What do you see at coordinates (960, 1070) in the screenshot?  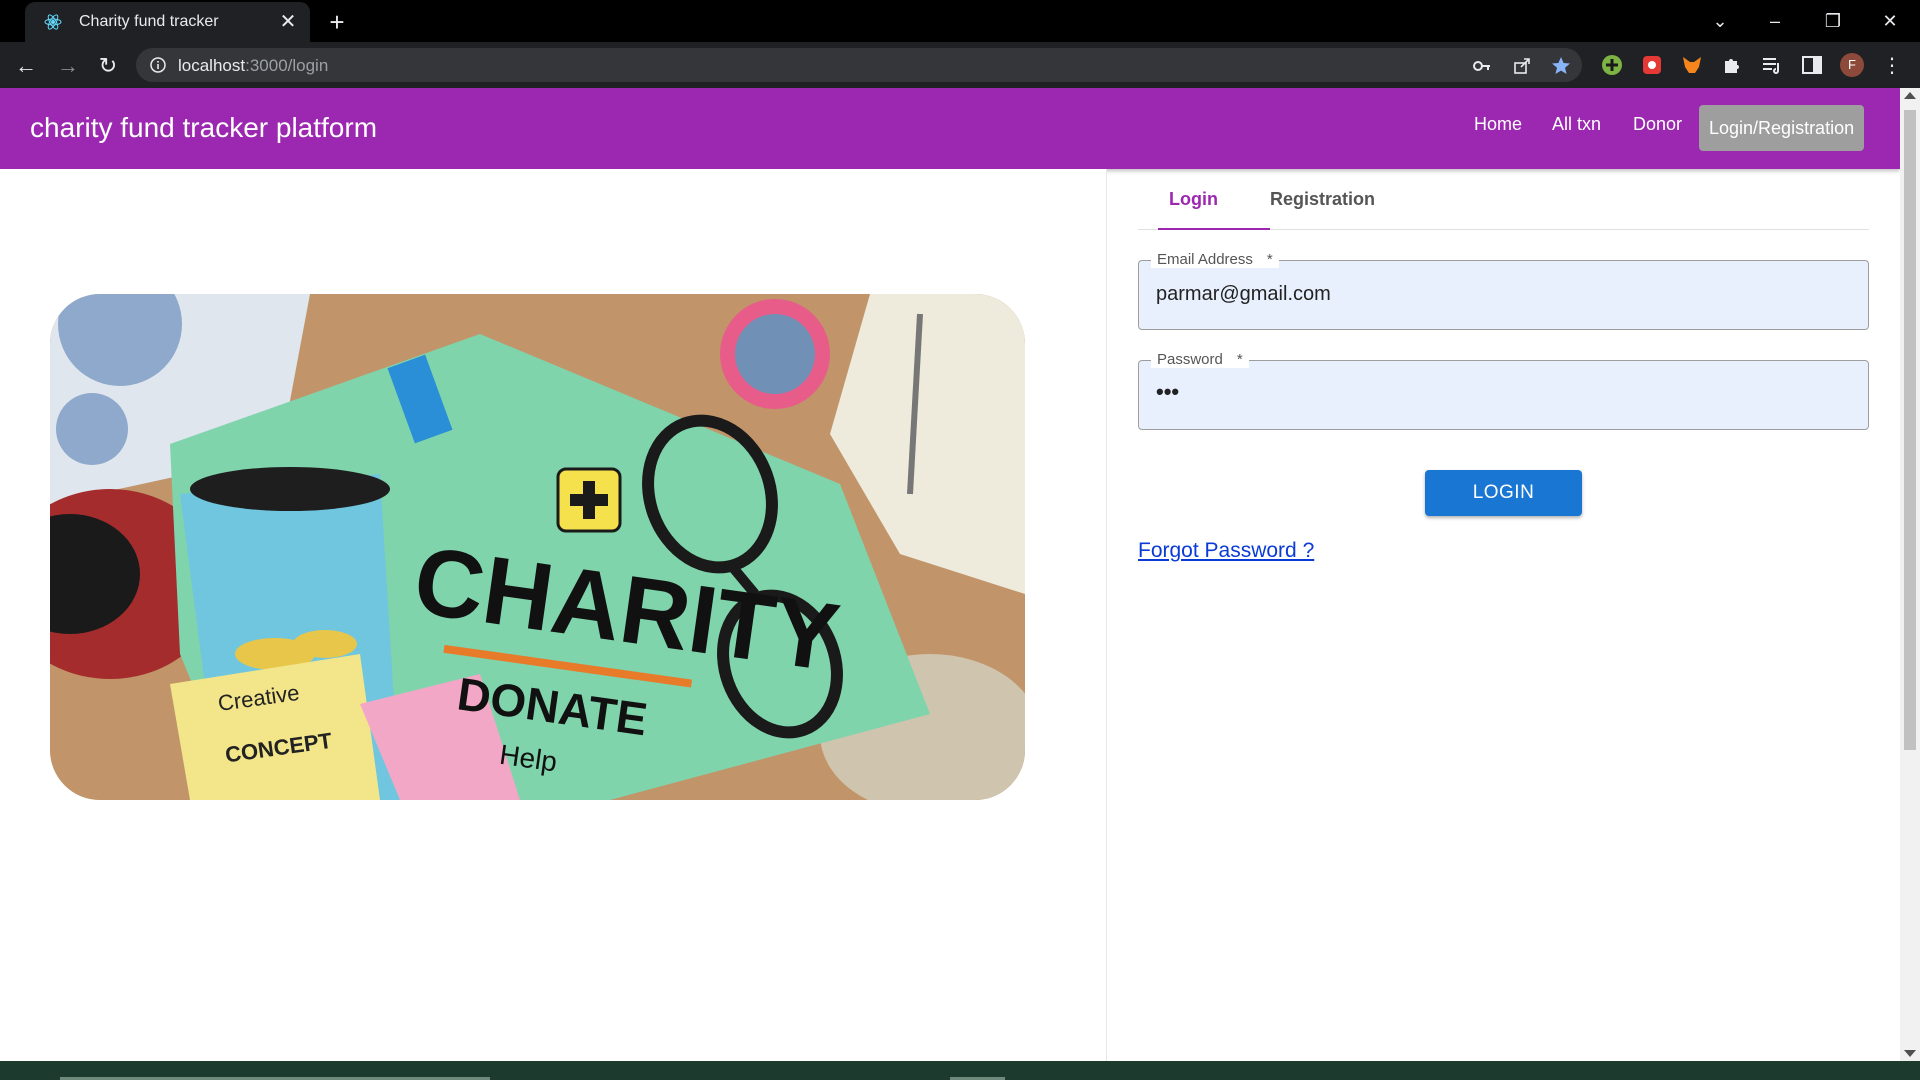 I see `taskbar-strip` at bounding box center [960, 1070].